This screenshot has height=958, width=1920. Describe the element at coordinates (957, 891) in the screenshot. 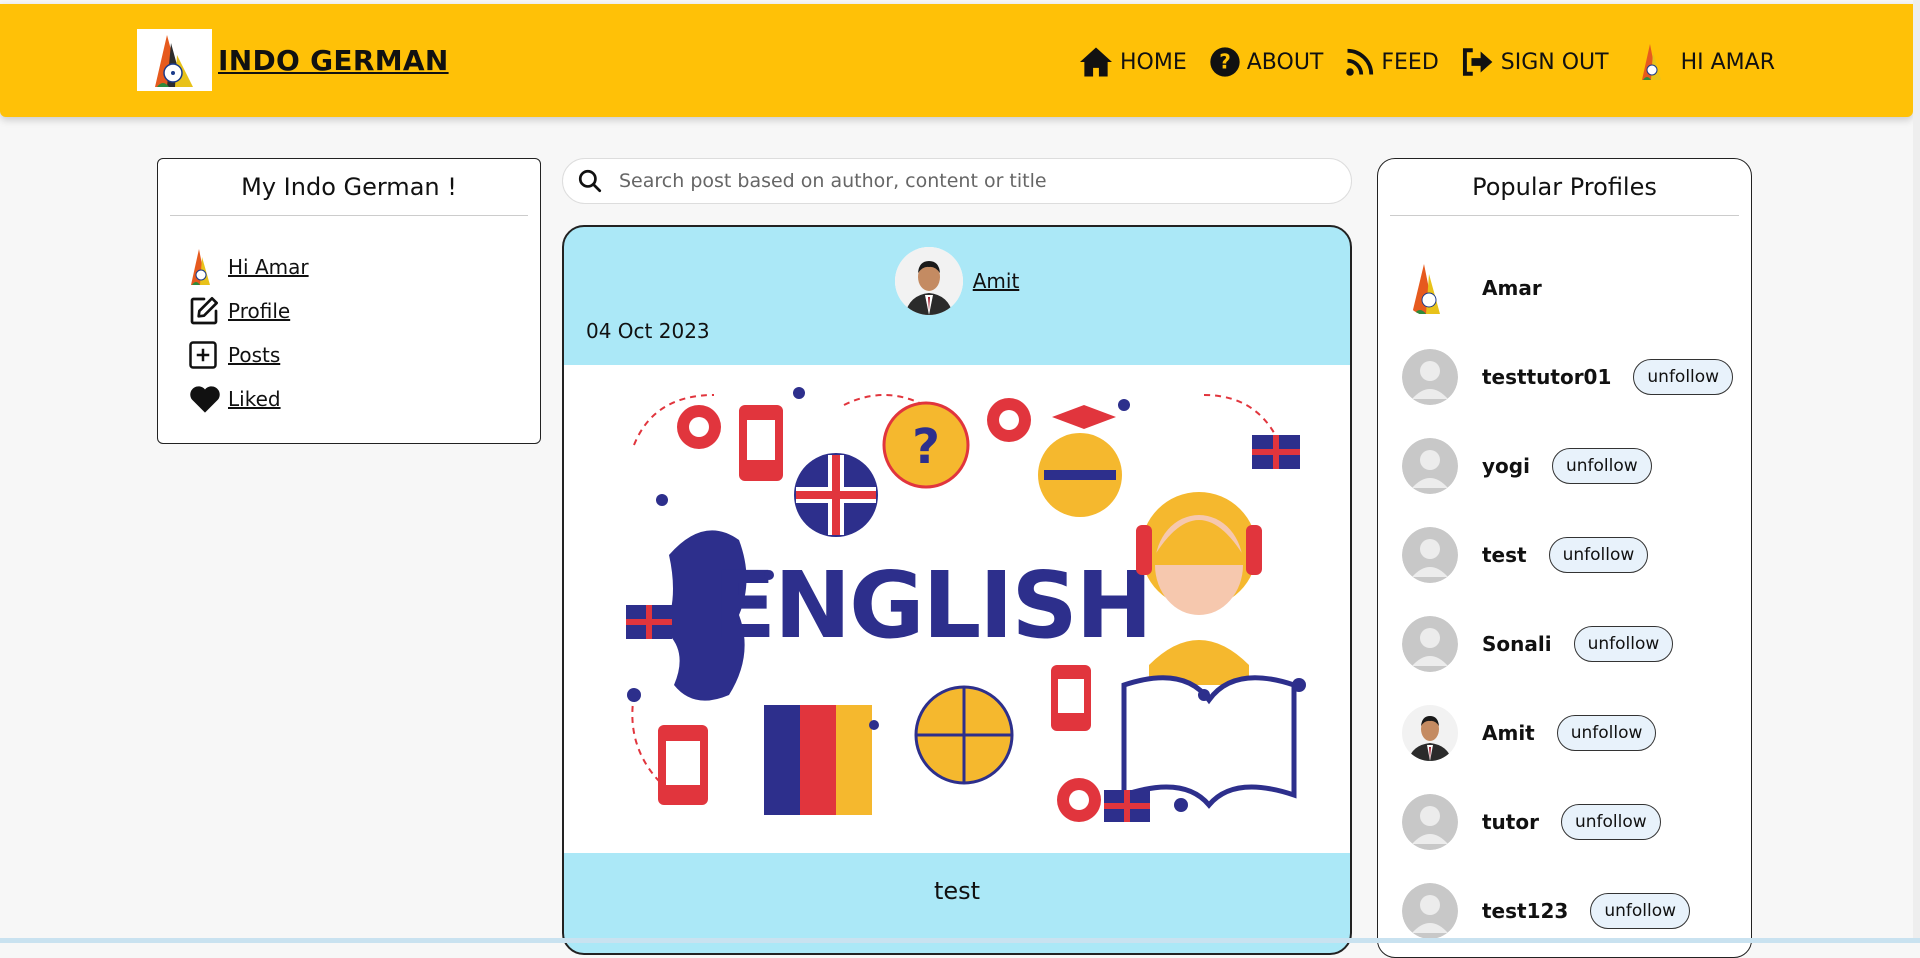

I see `post-title: test` at that location.